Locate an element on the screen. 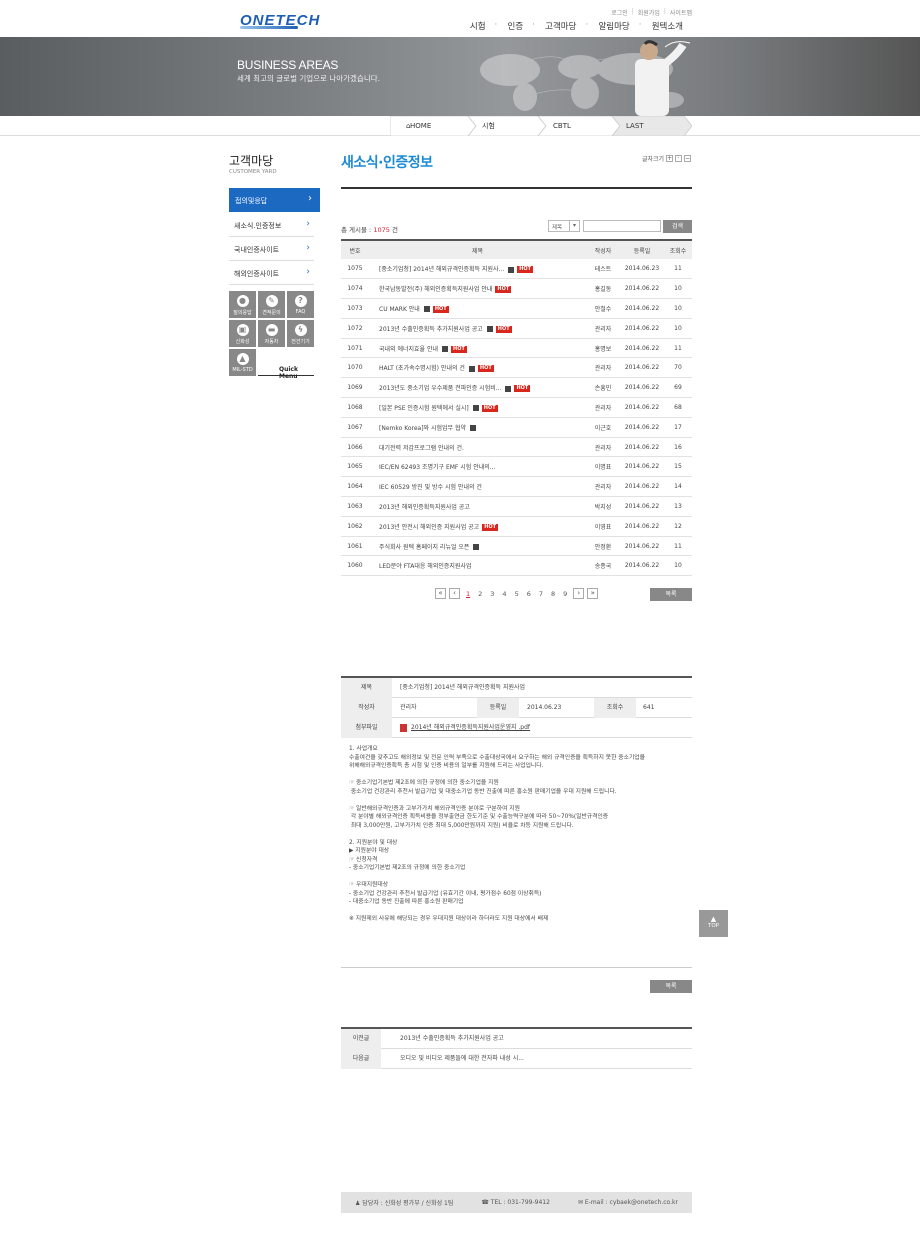 This screenshot has height=1250, width=920. file-icon is located at coordinates (475, 408).